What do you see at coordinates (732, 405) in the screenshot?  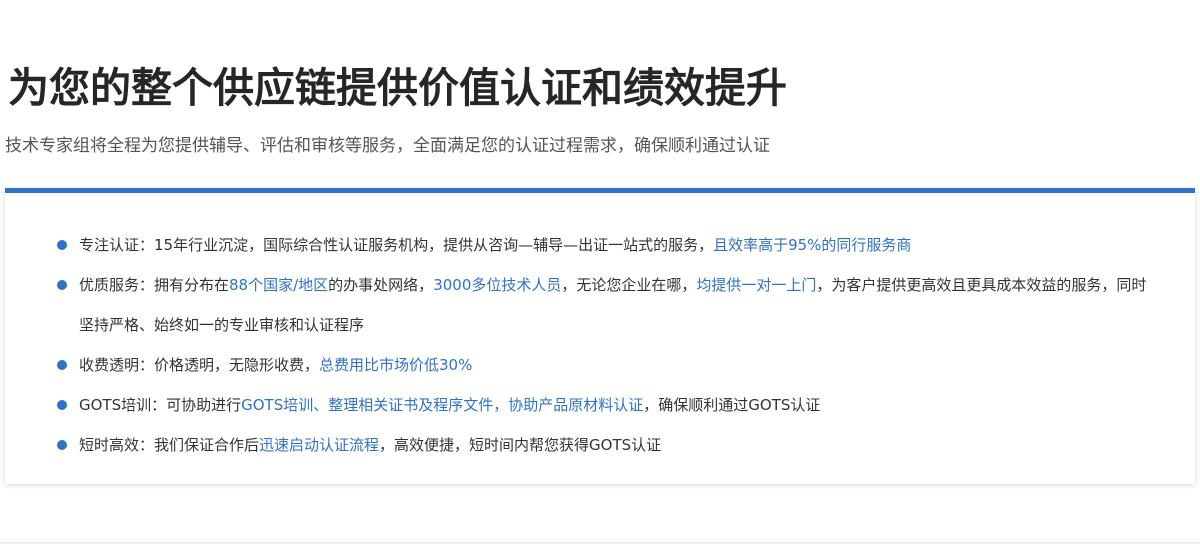 I see `feature-text-segment: ，确保顺利通过GOTS认证` at bounding box center [732, 405].